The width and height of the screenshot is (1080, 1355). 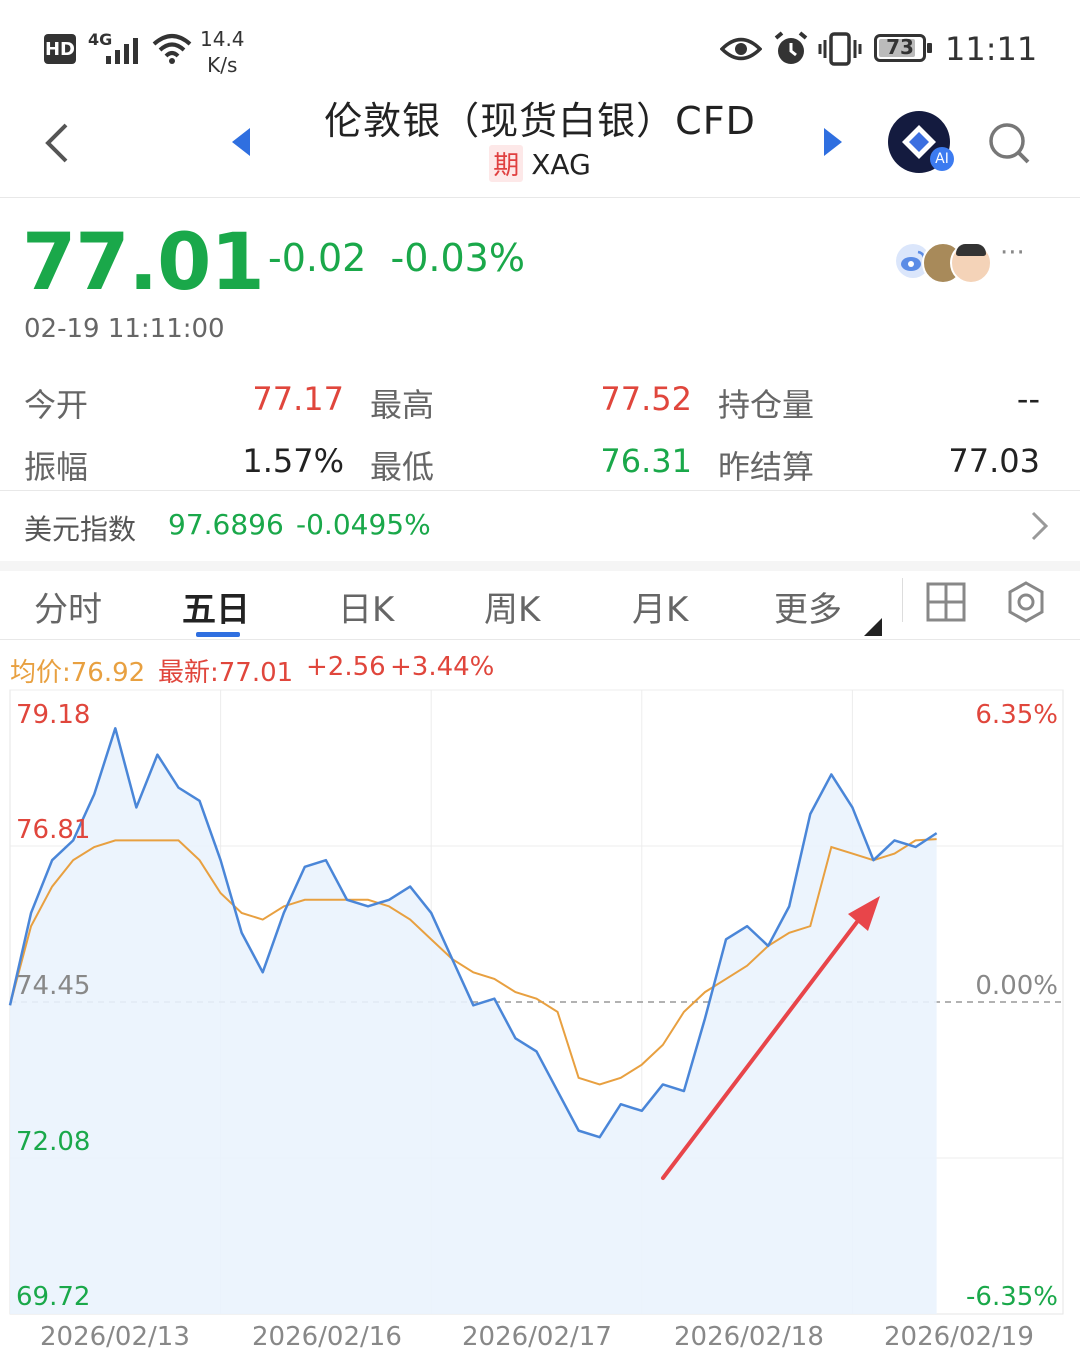 I want to click on y-tick-right: 0.00%, so click(x=1016, y=986).